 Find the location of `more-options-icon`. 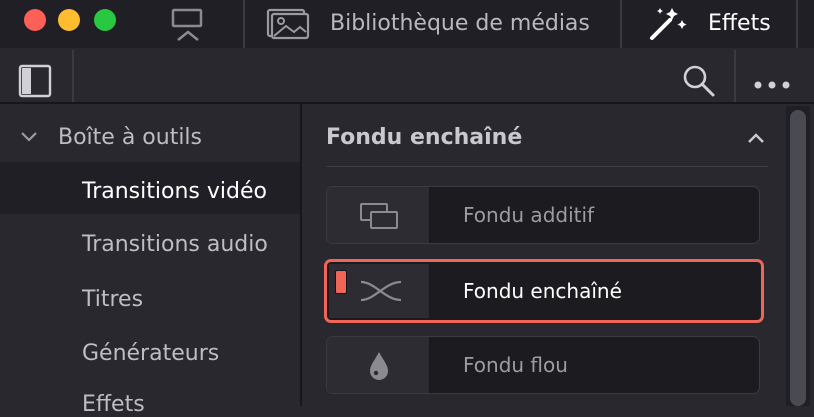

more-options-icon is located at coordinates (773, 82).